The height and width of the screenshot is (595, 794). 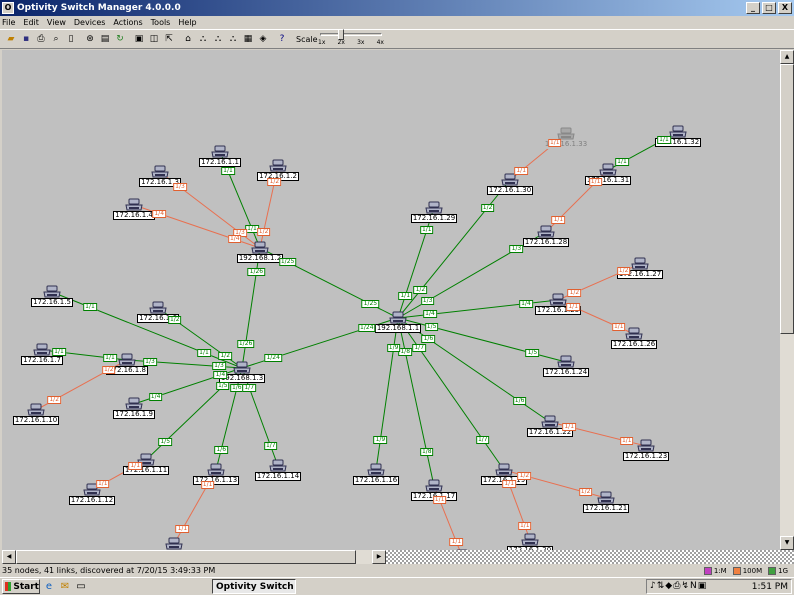 I want to click on start-button: Start, so click(x=21, y=586).